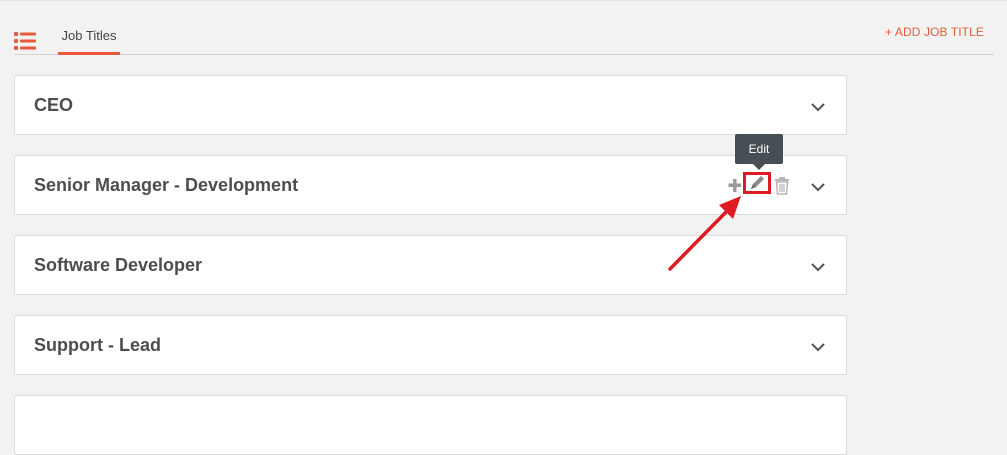  Describe the element at coordinates (430, 105) in the screenshot. I see `job-title-card: CEO` at that location.